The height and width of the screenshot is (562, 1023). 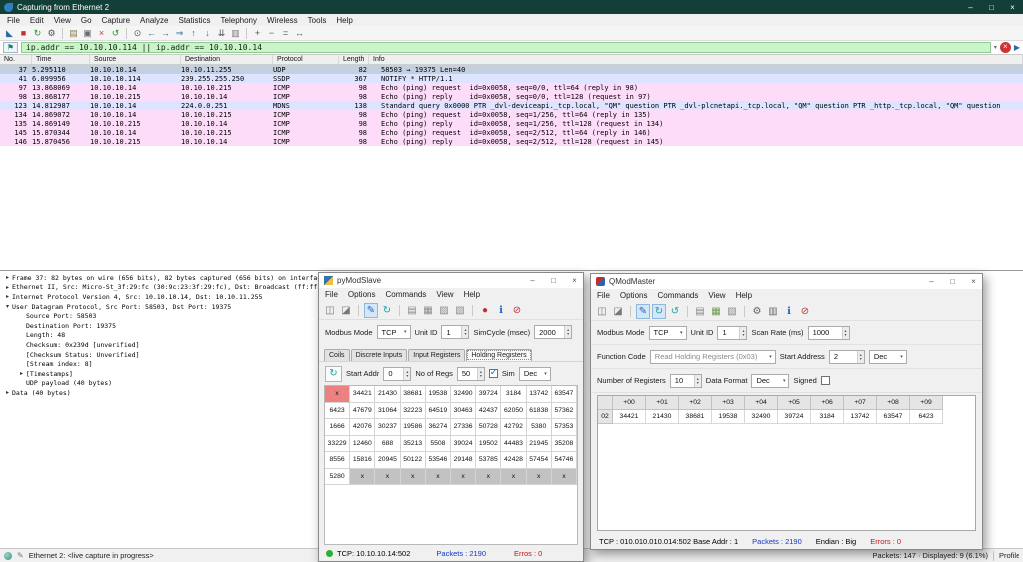 I want to click on about-icon: ℹ, so click(x=789, y=311).